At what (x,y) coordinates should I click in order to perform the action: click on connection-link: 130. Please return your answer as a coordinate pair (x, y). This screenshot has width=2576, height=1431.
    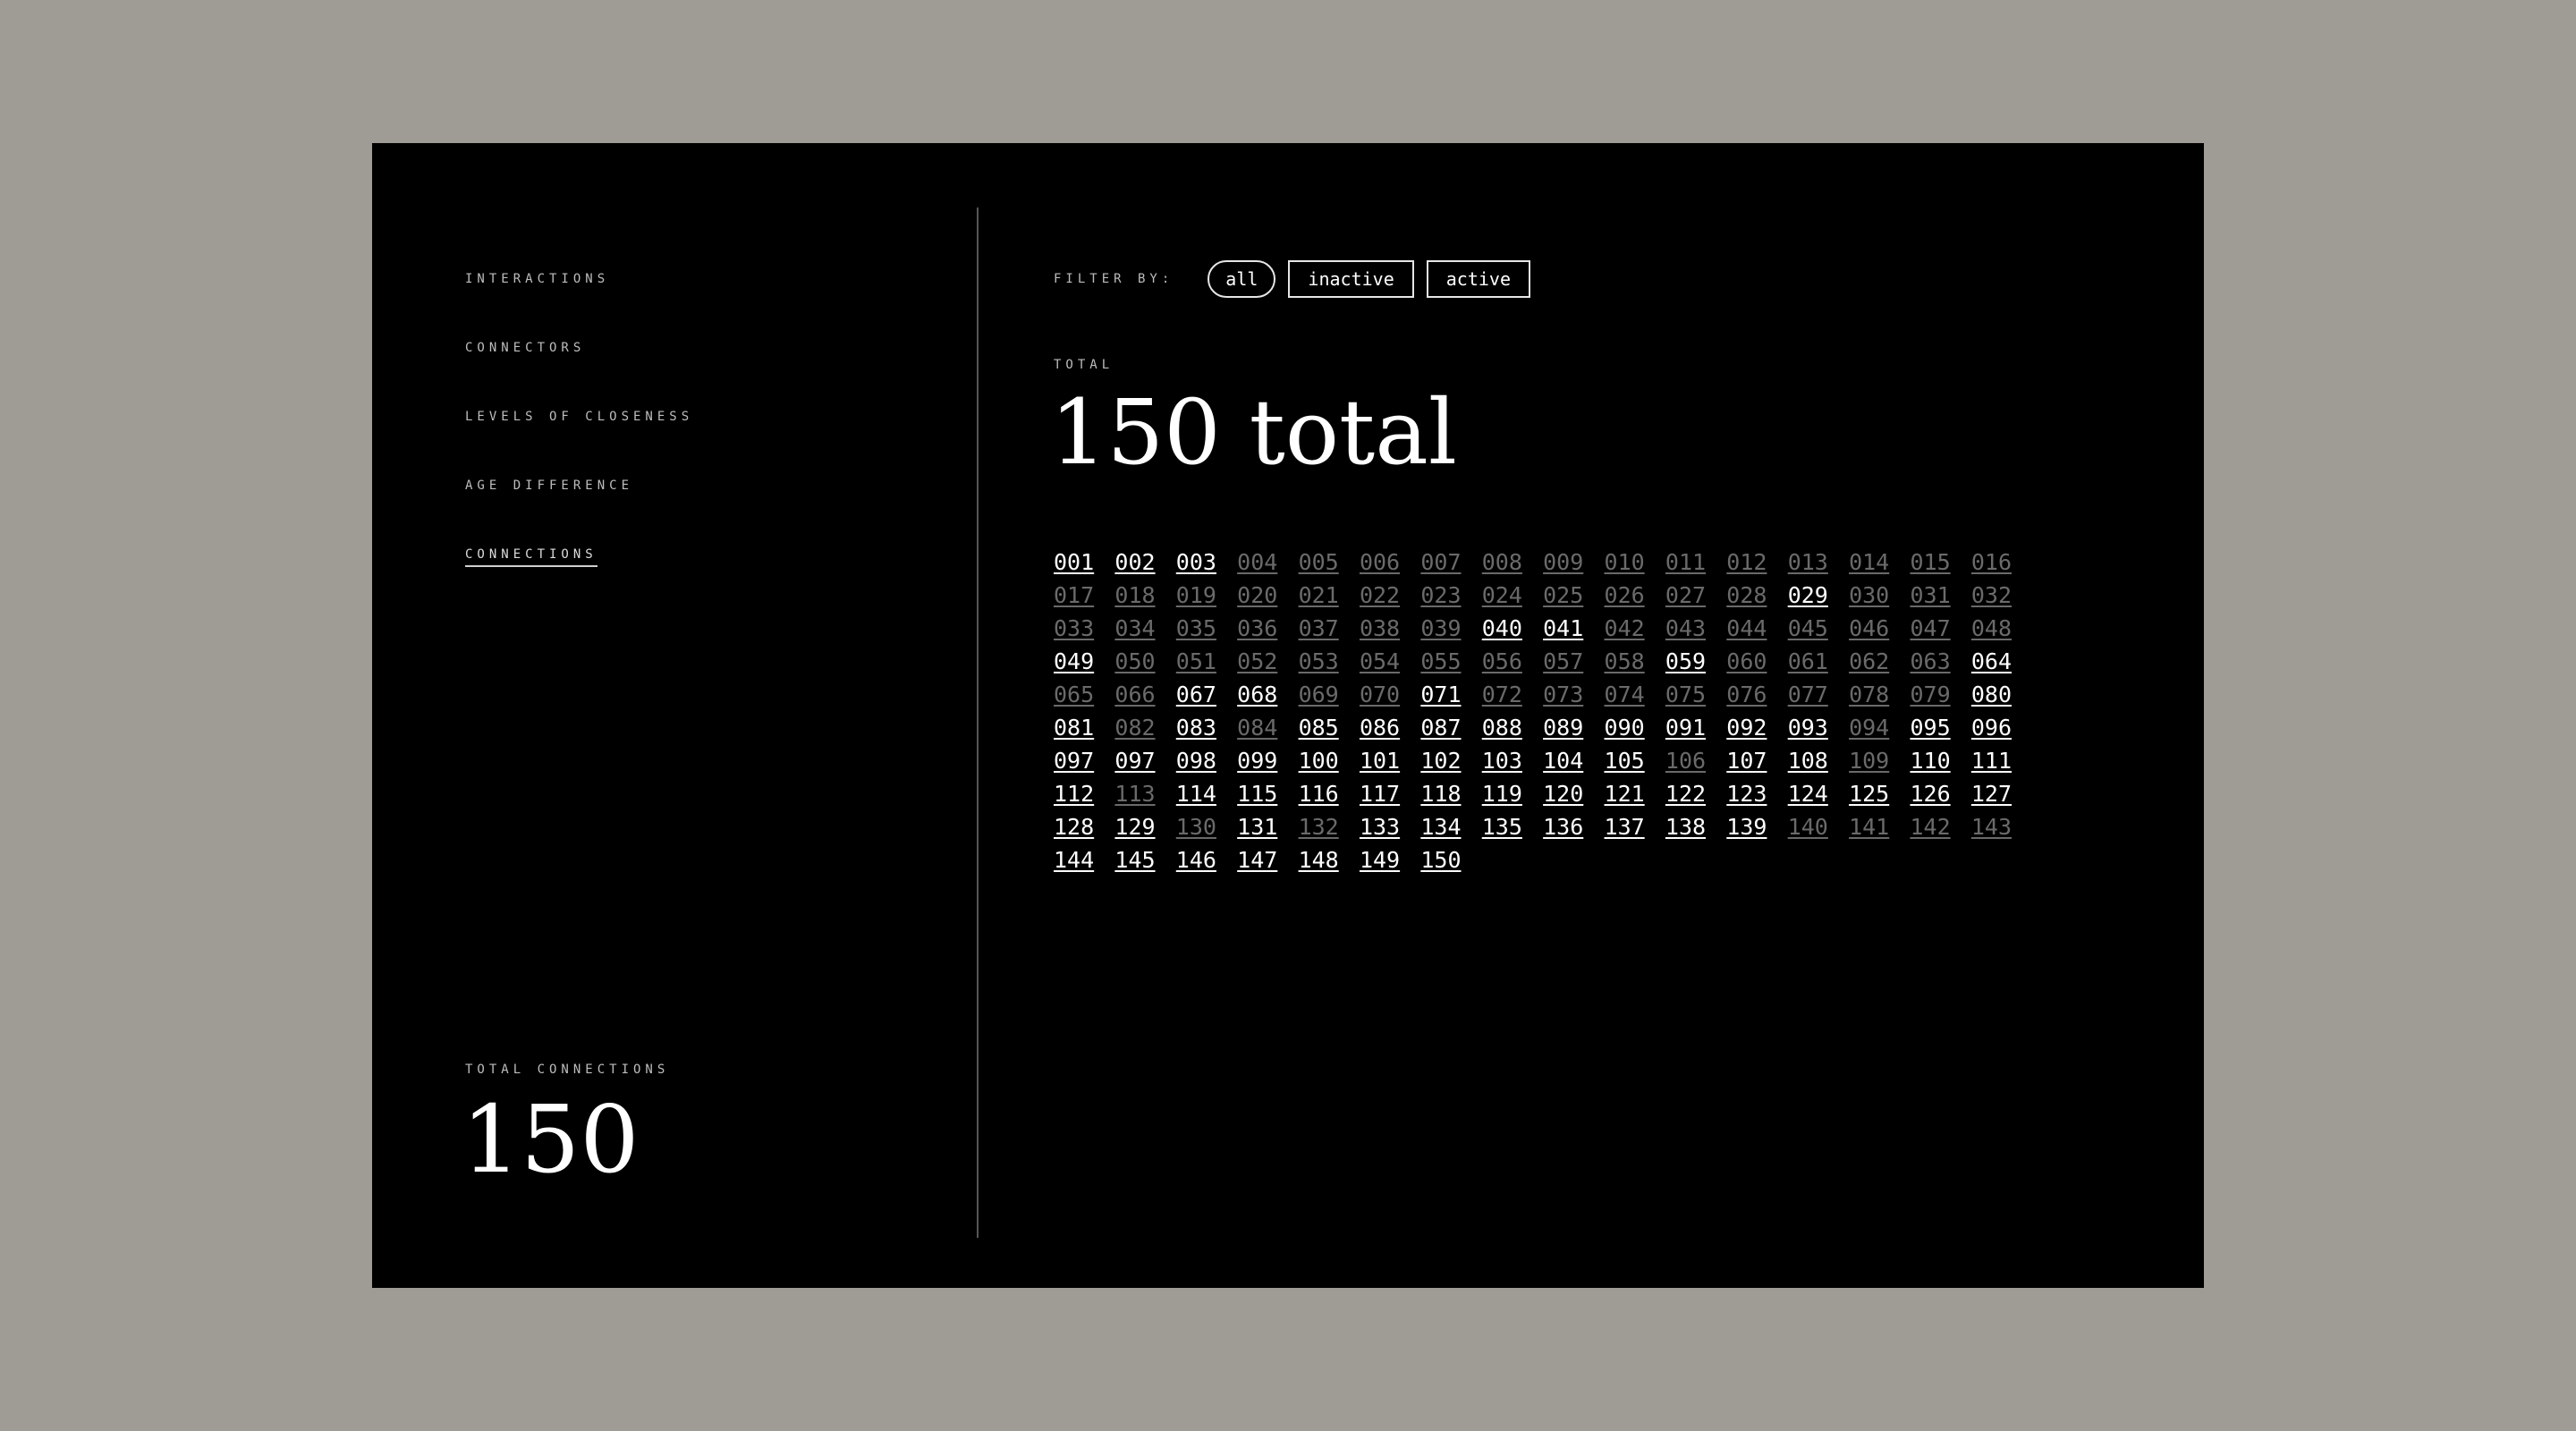
    Looking at the image, I should click on (1206, 831).